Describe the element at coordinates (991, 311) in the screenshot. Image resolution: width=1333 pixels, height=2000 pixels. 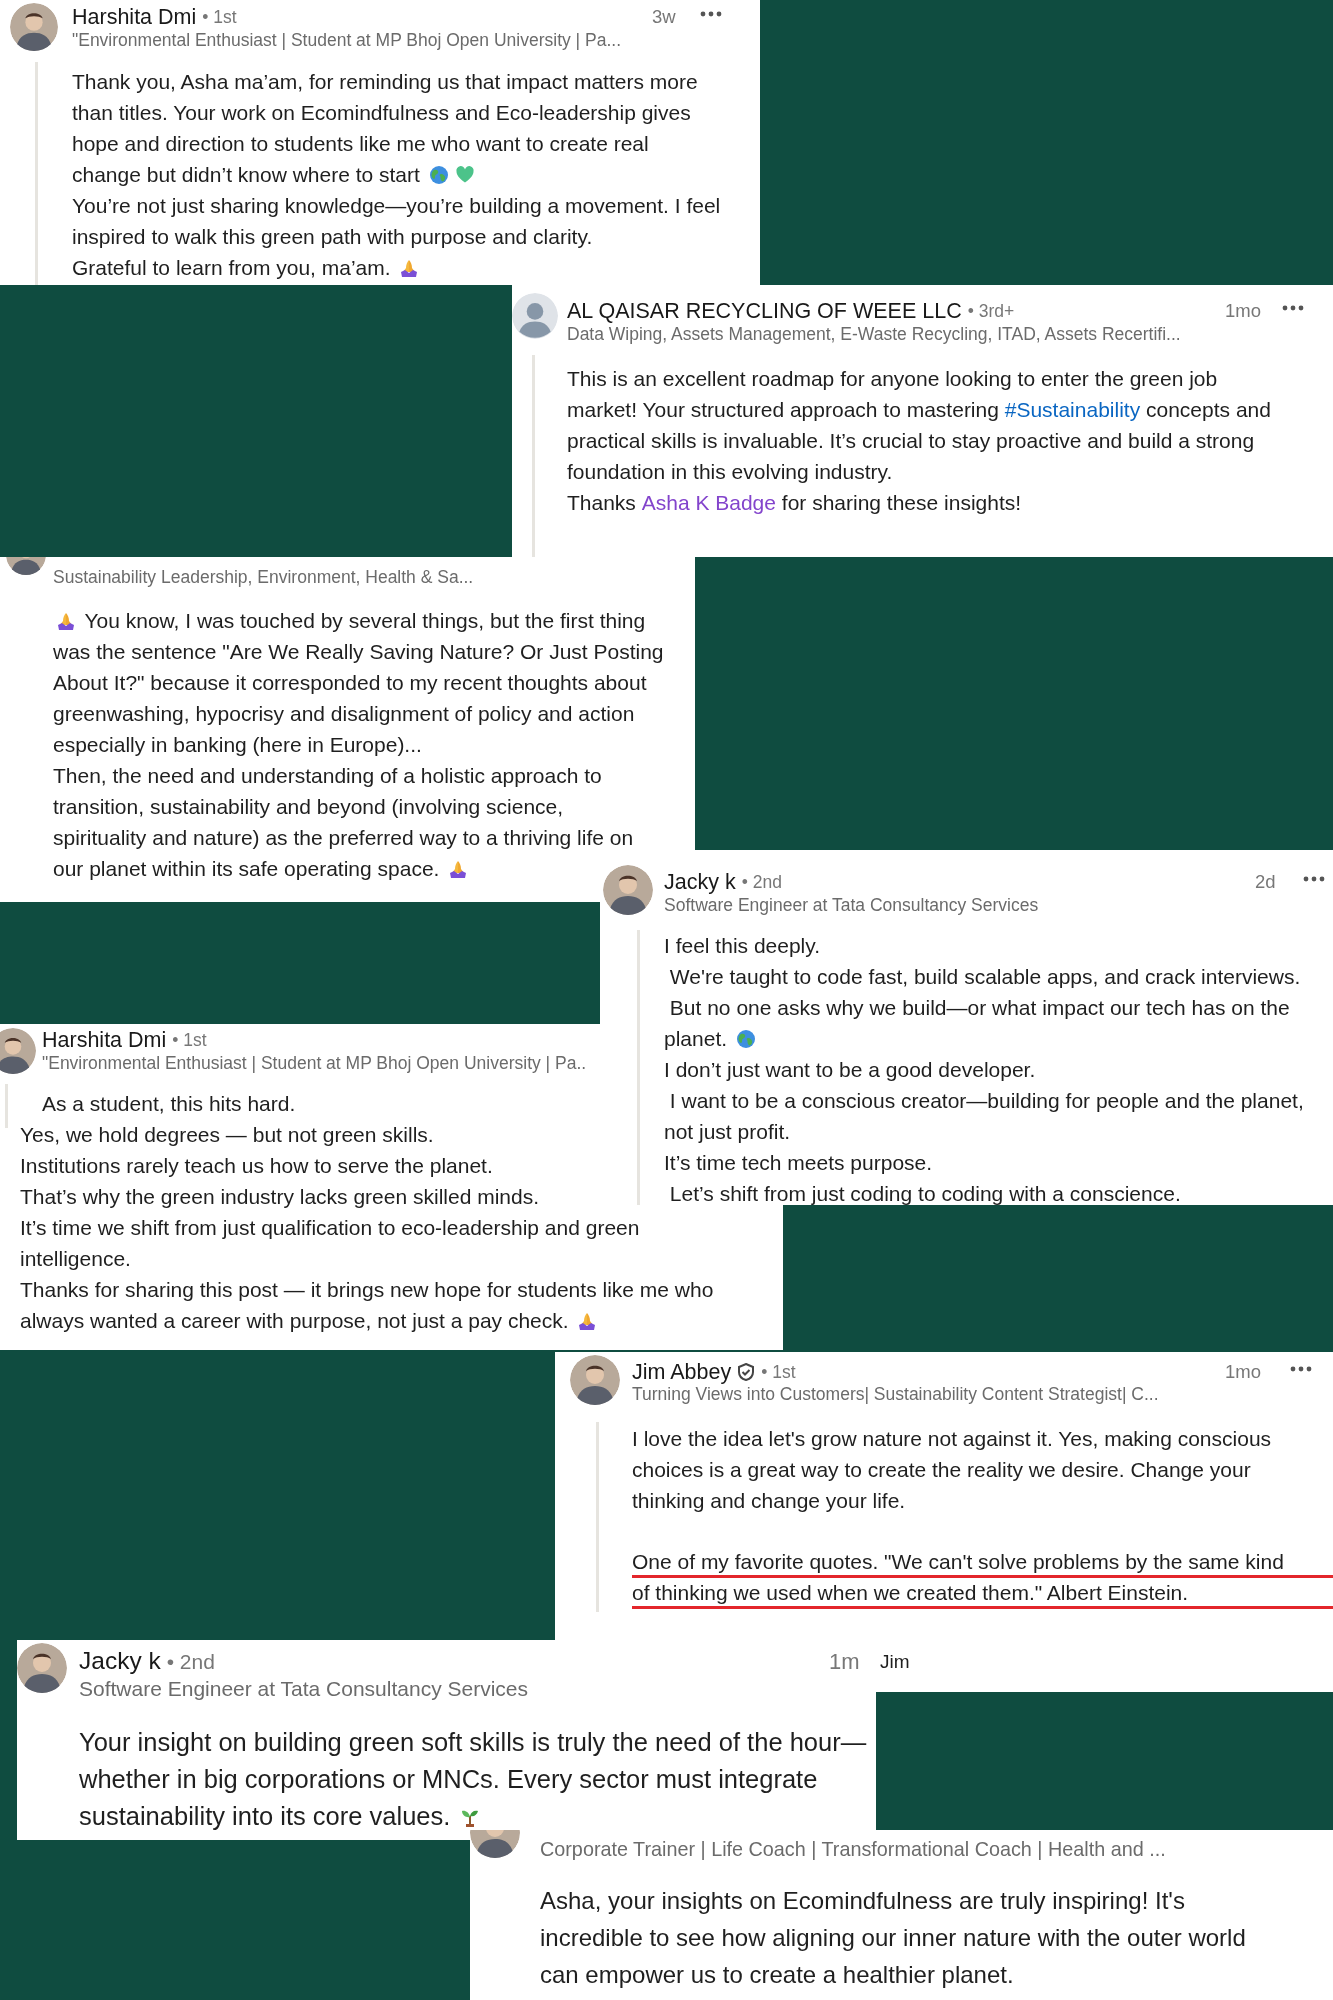
I see `connection-degree: • 3rd+` at that location.